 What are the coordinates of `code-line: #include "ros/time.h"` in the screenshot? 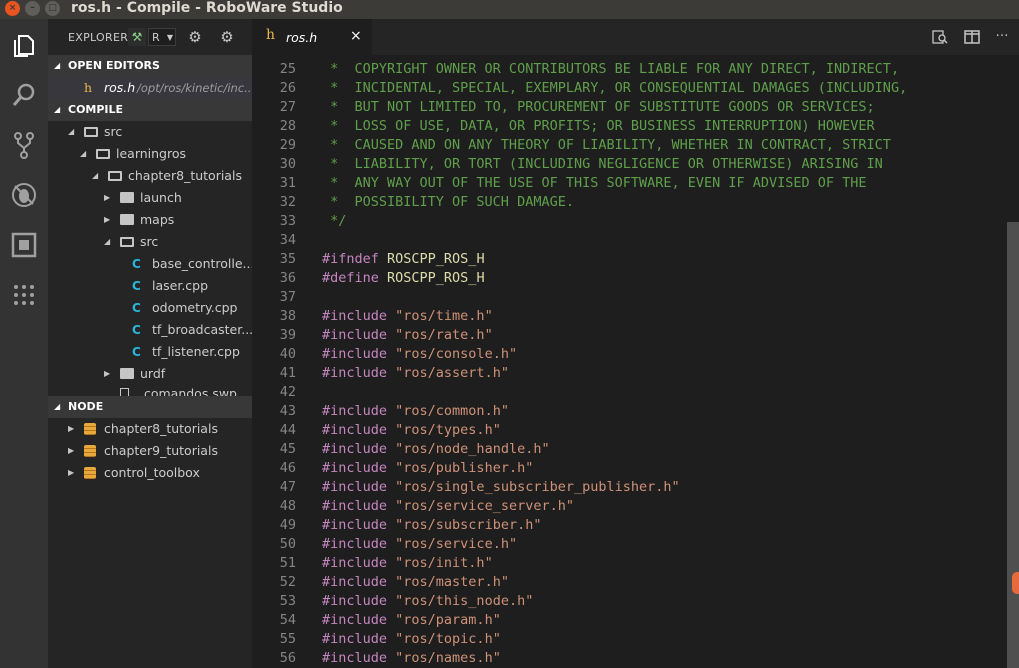 It's located at (407, 316).